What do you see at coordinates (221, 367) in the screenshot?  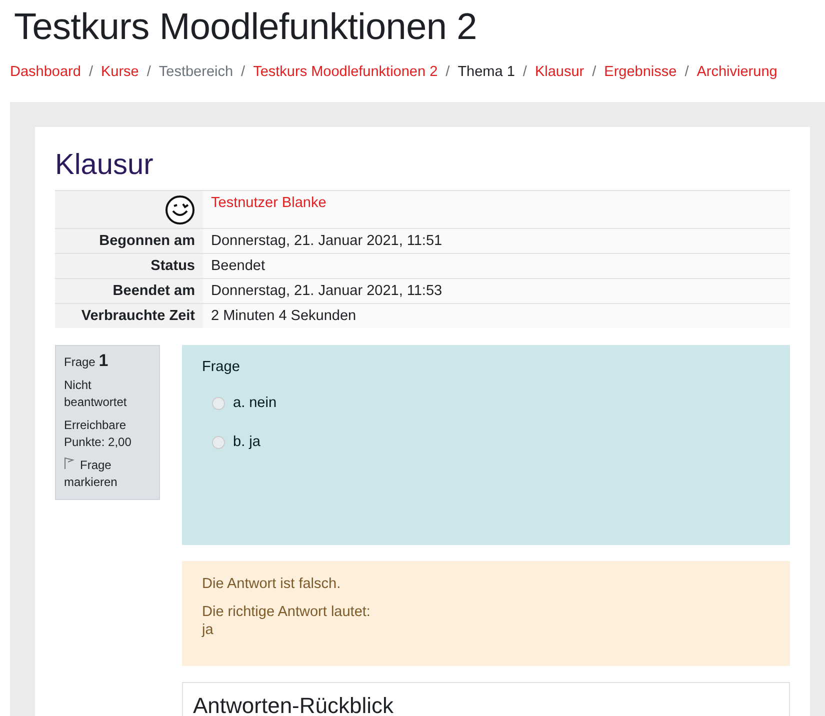 I see `question-text: Frage` at bounding box center [221, 367].